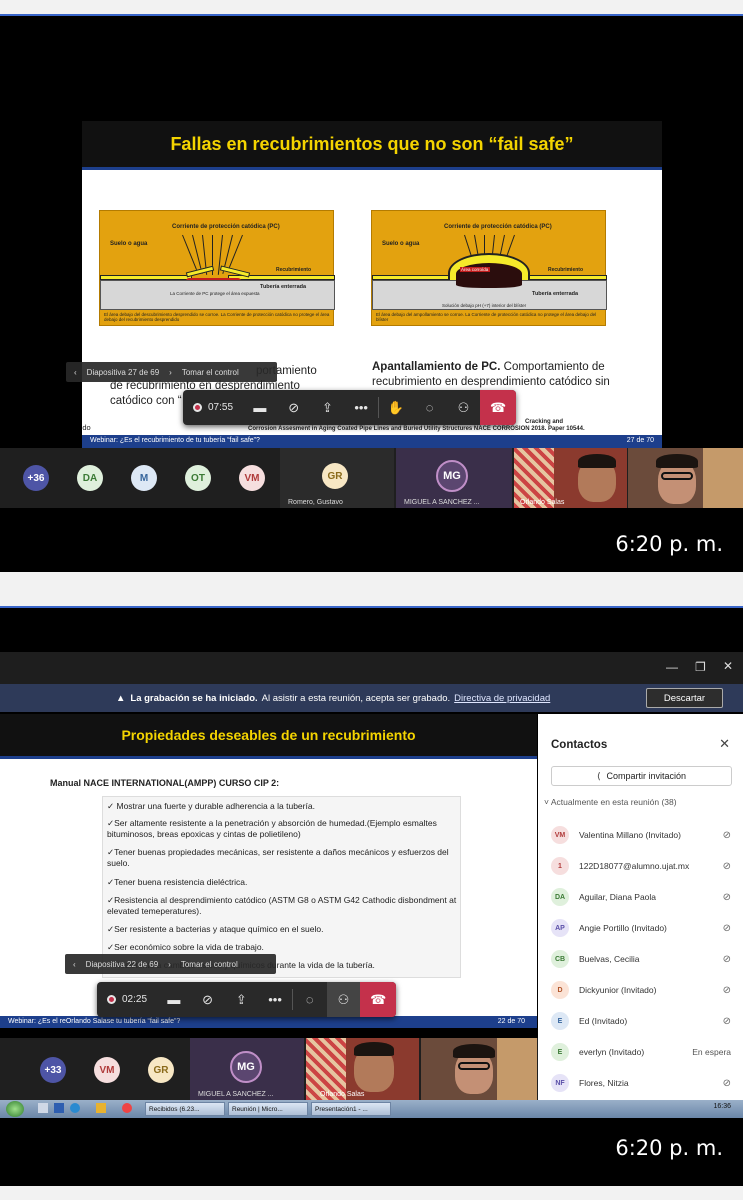 The width and height of the screenshot is (743, 1200). Describe the element at coordinates (396, 407) in the screenshot. I see `raise-hand-button: ✋` at that location.